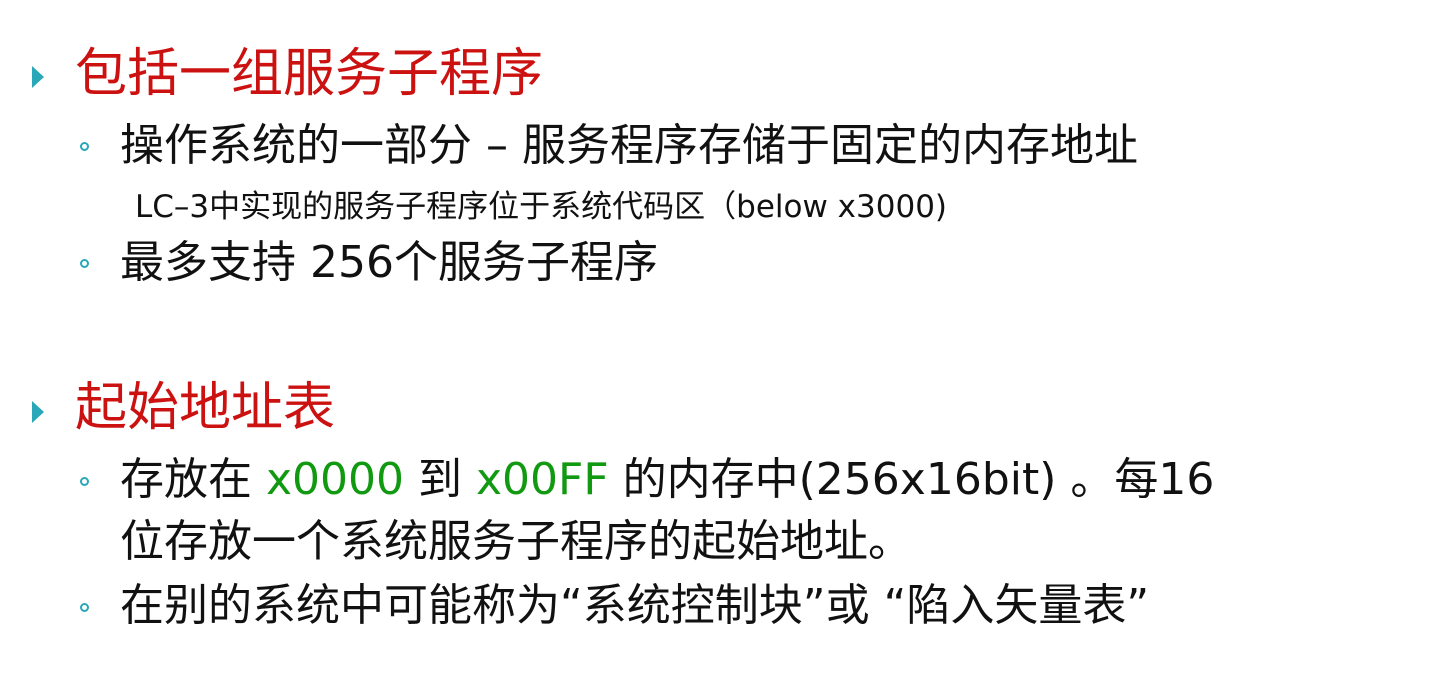 The height and width of the screenshot is (690, 1437). I want to click on section2-item1-text-a: 存放在, so click(193, 479).